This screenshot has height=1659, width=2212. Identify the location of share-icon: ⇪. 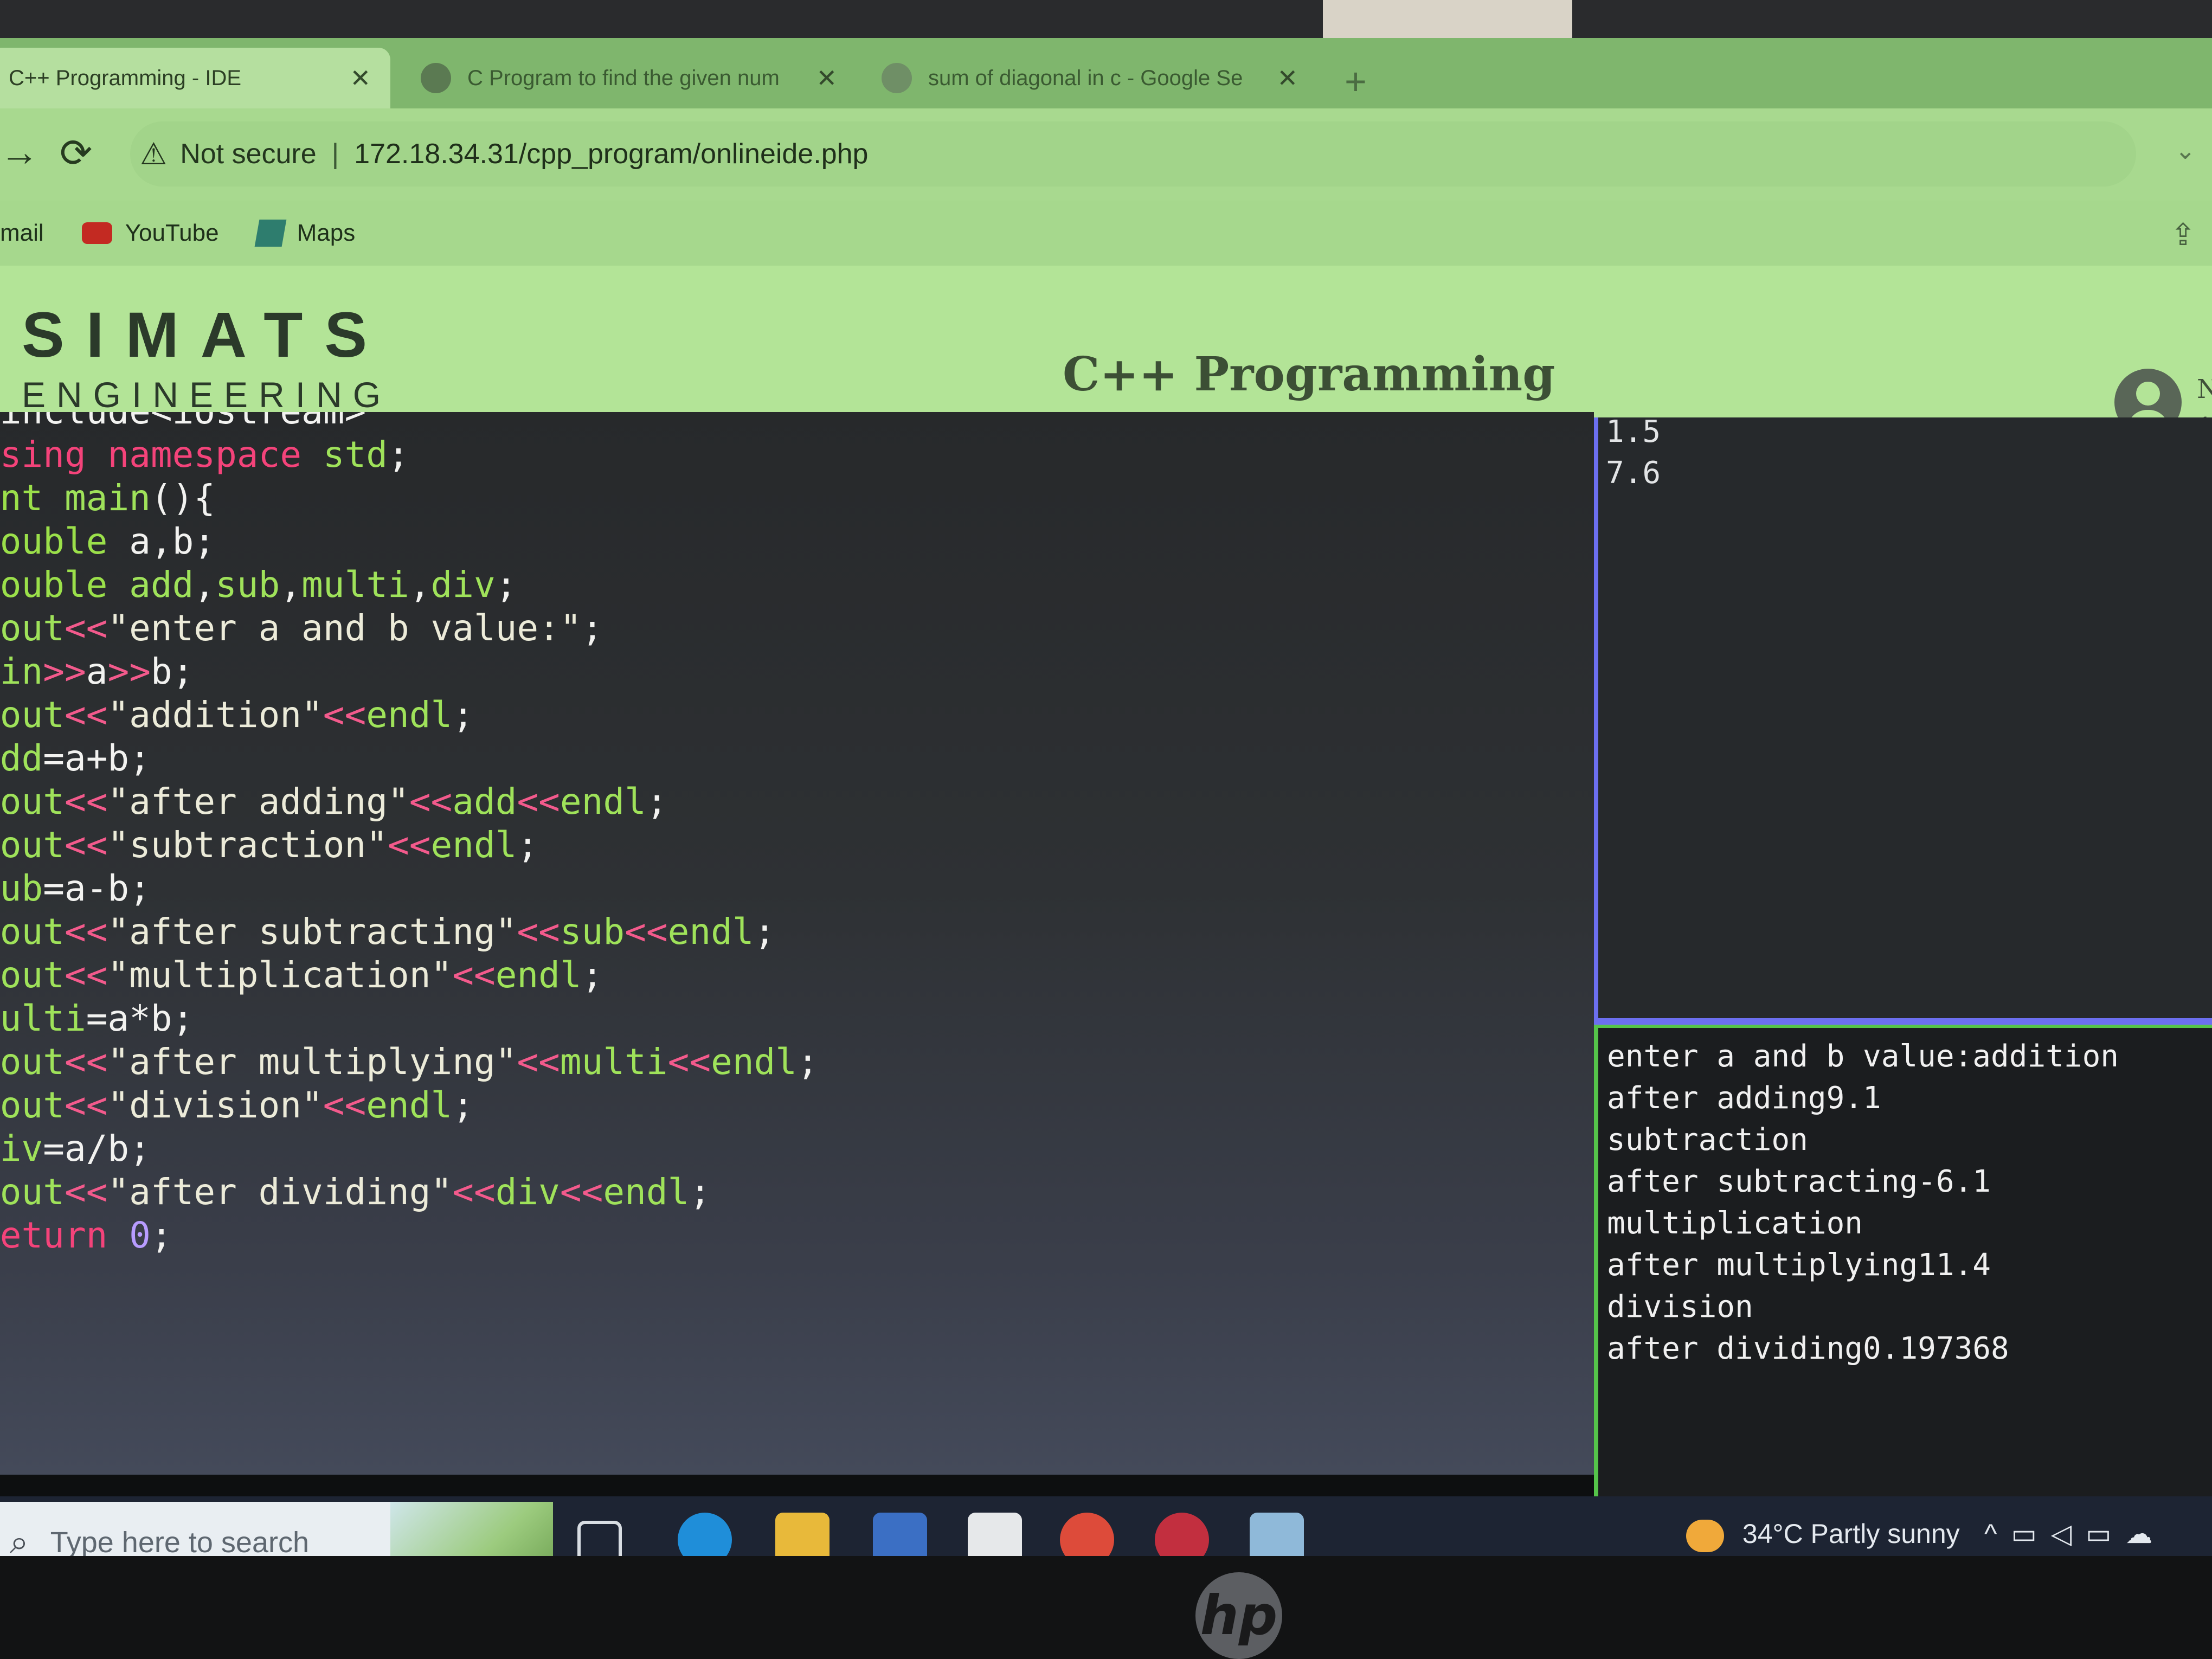
(2183, 235).